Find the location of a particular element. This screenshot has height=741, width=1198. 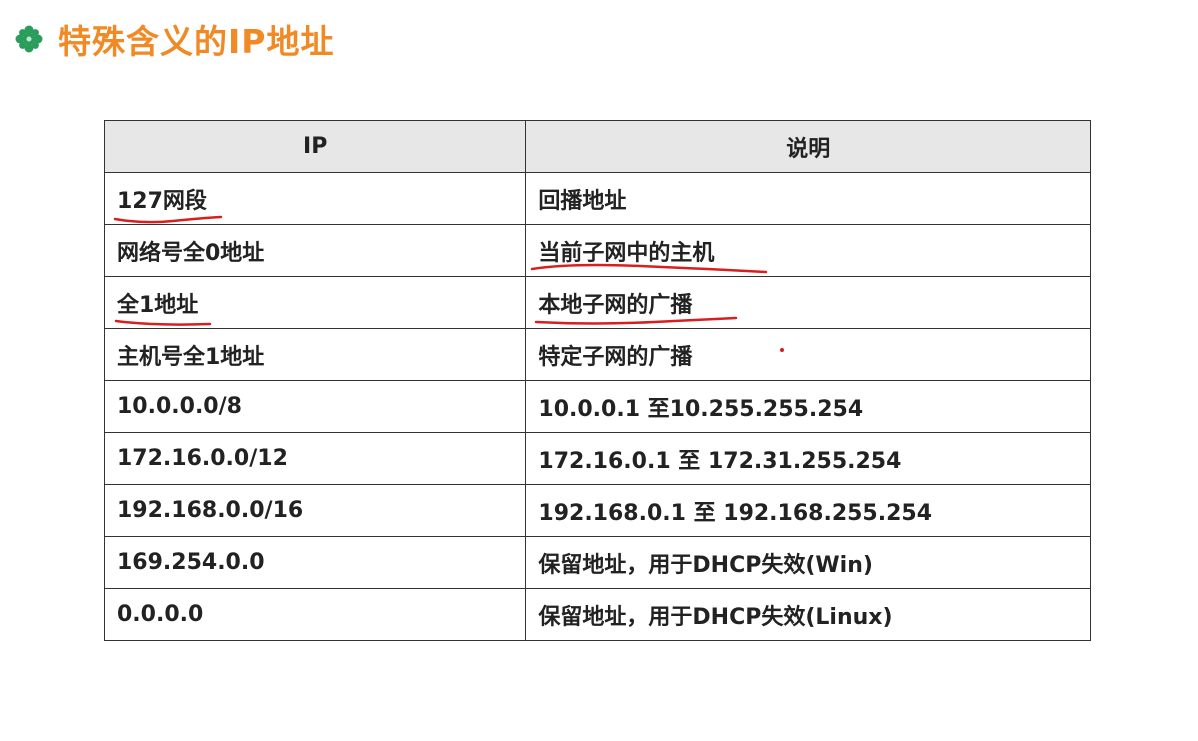

description-cell: 当前子网中的主机 is located at coordinates (808, 250).